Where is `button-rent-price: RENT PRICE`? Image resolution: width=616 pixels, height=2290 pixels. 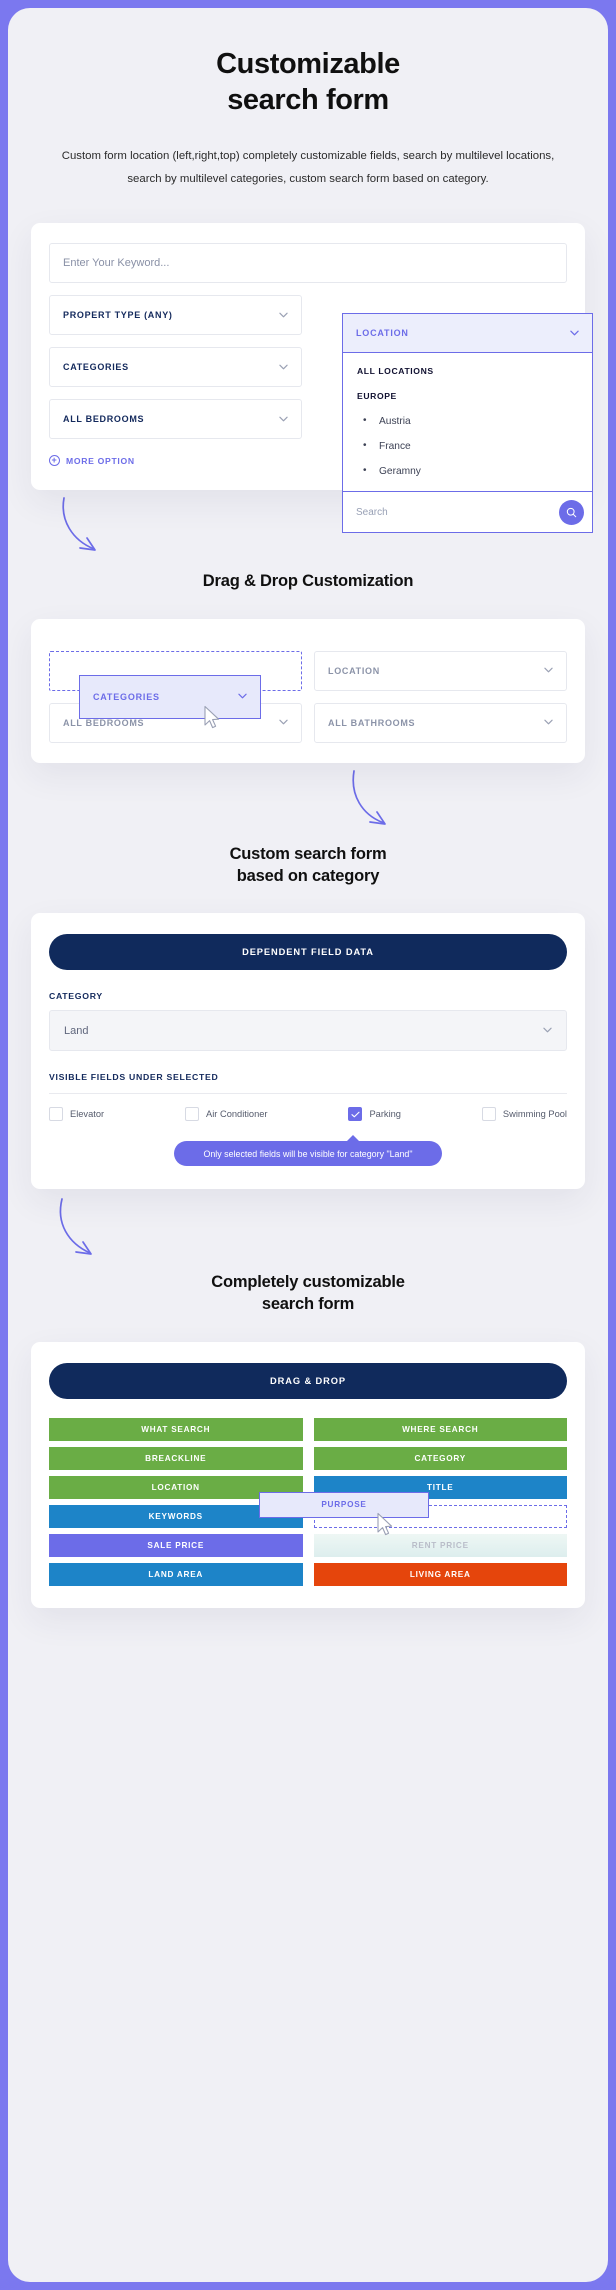 button-rent-price: RENT PRICE is located at coordinates (440, 1545).